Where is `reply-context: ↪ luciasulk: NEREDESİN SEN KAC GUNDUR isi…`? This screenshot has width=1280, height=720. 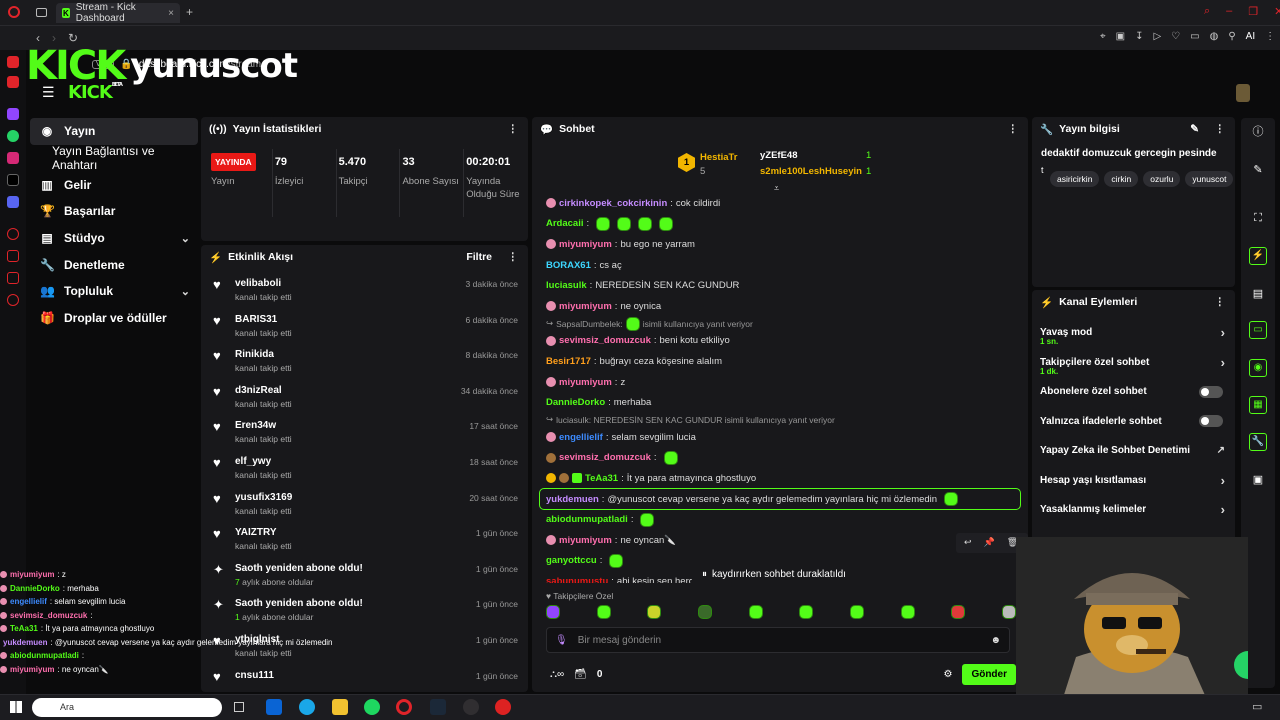
reply-context: ↪ luciasulk: NEREDESİN SEN KAC GUNDUR isi… is located at coordinates (780, 420).